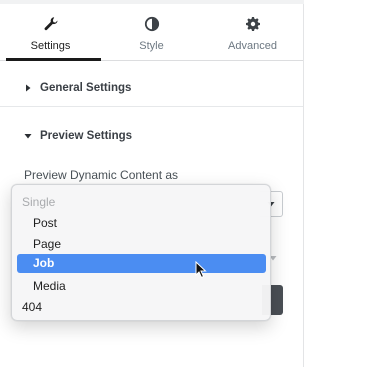 The height and width of the screenshot is (367, 367). Describe the element at coordinates (141, 263) in the screenshot. I see `dropdown-option-job: Job` at that location.